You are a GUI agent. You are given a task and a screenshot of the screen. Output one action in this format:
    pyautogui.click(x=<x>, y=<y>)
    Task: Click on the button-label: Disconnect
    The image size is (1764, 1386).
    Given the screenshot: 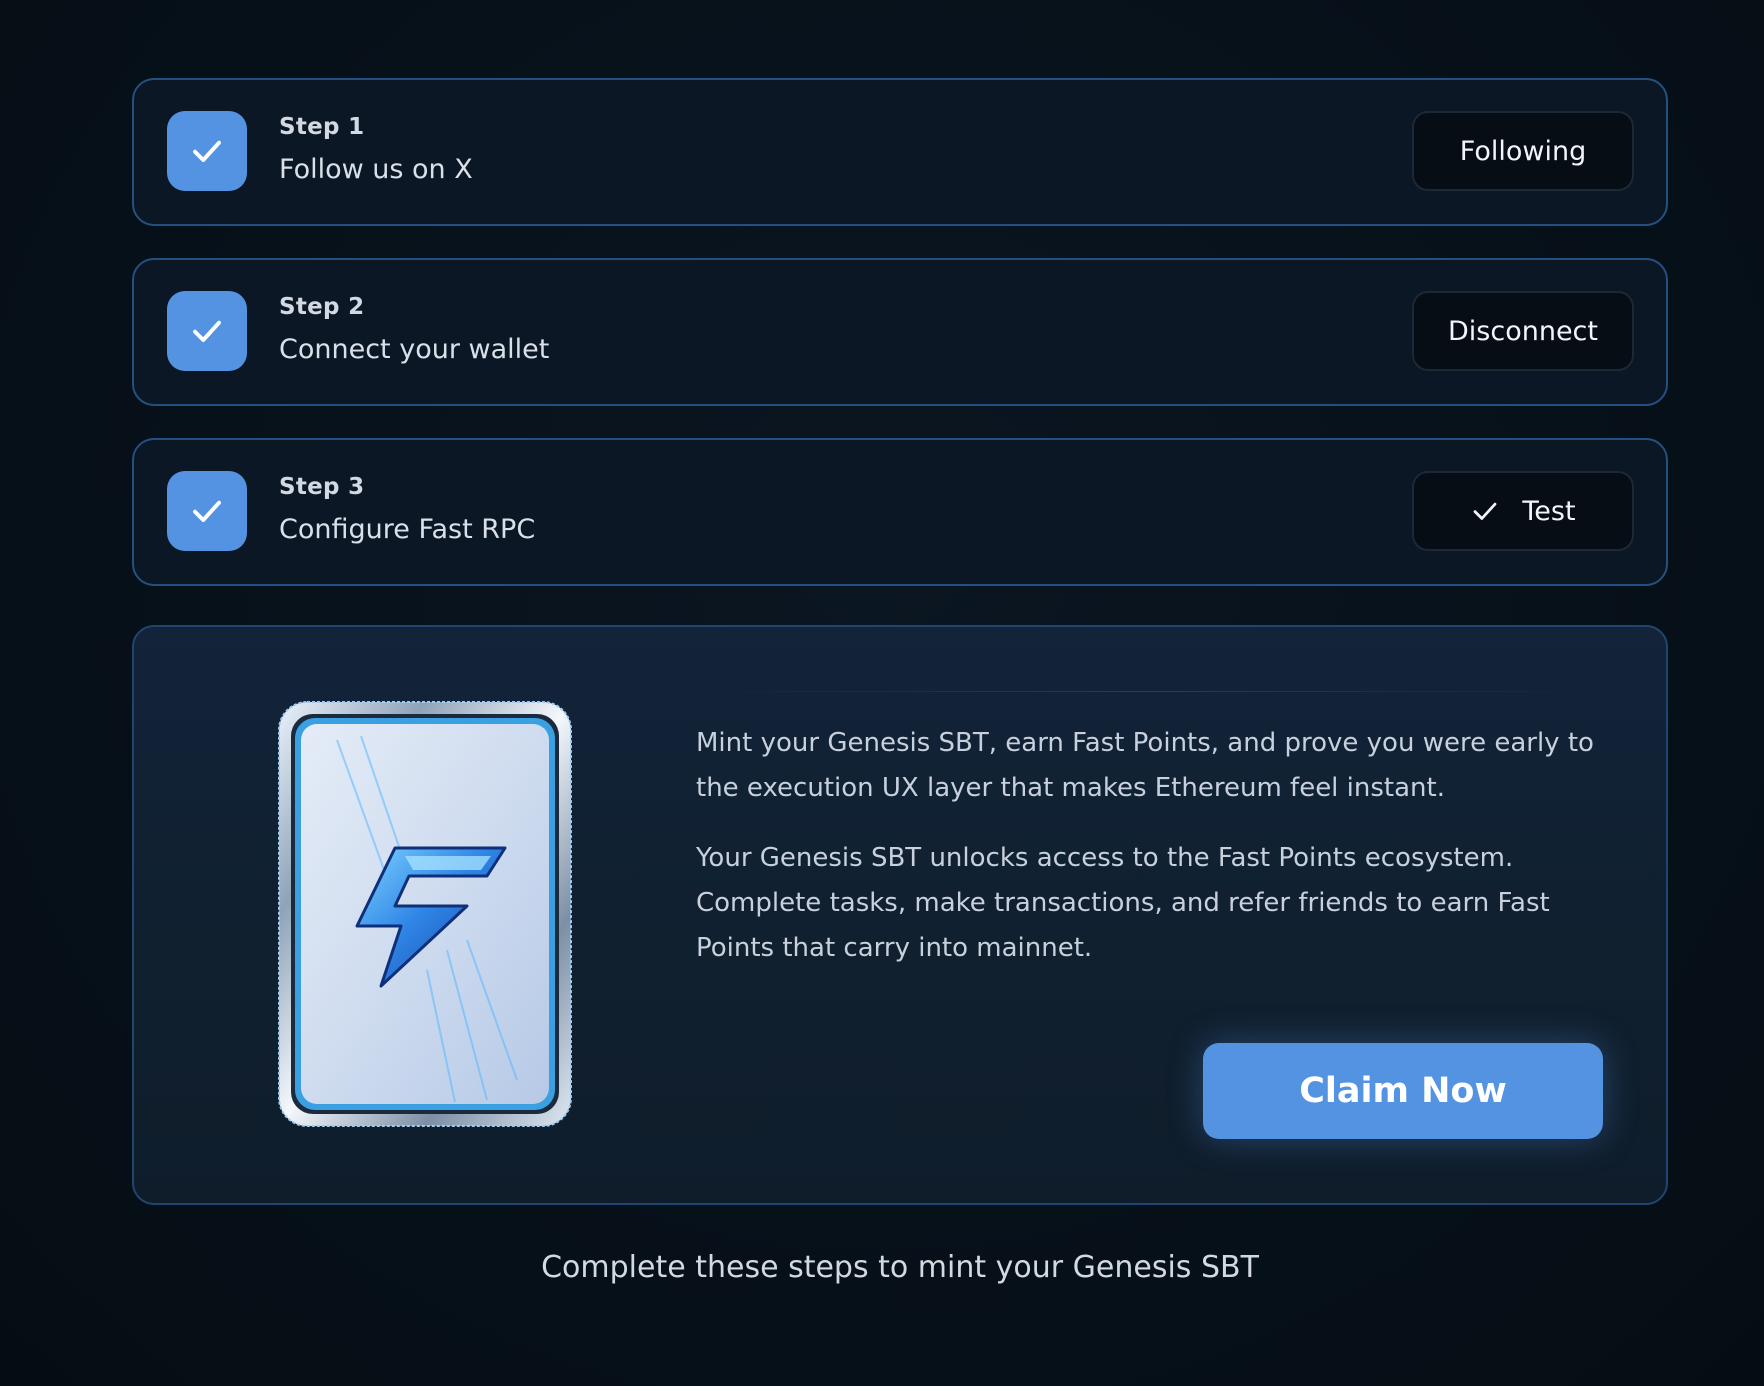 What is the action you would take?
    pyautogui.click(x=1523, y=331)
    